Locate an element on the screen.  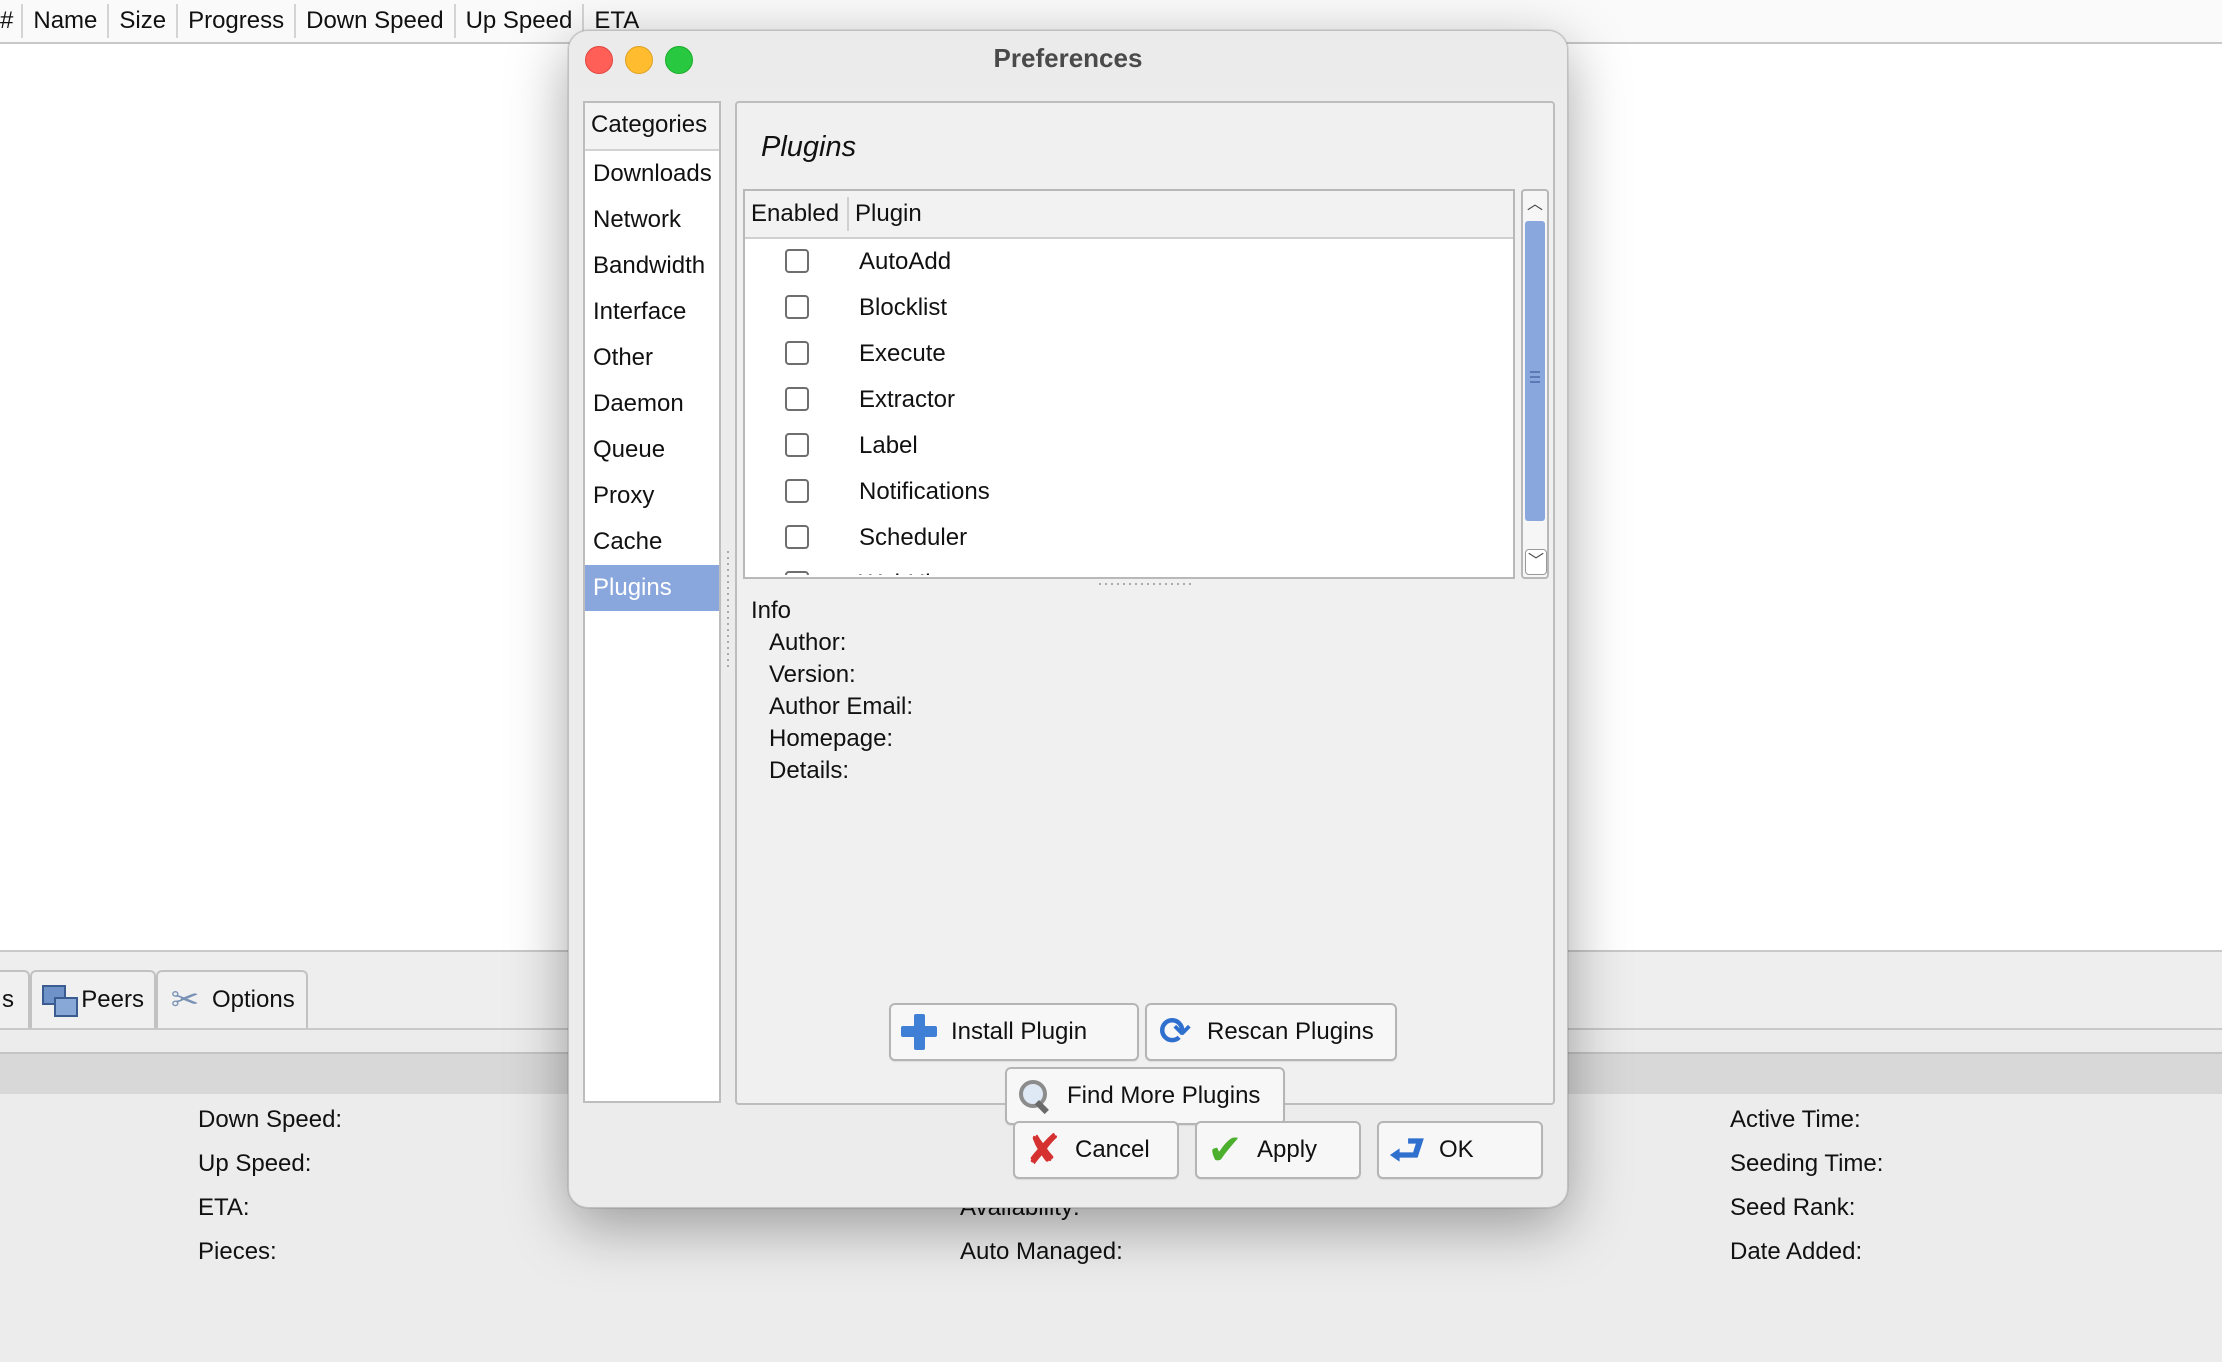
detail-seed-rank: Seed Rank: is located at coordinates (1793, 1207).